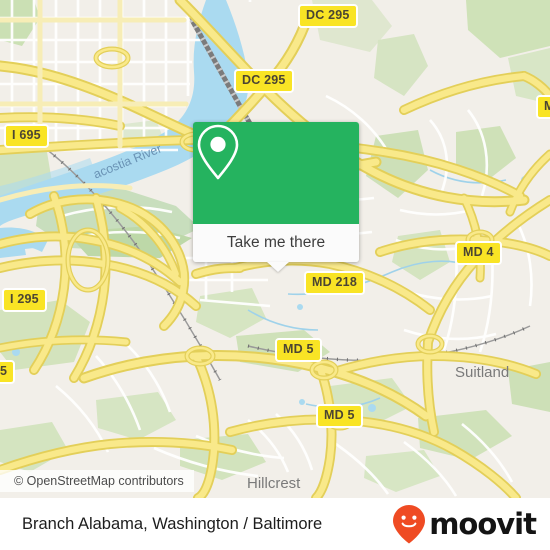 The image size is (550, 550). Describe the element at coordinates (339, 416) in the screenshot. I see `road-shield-md5-south: MD 5` at that location.